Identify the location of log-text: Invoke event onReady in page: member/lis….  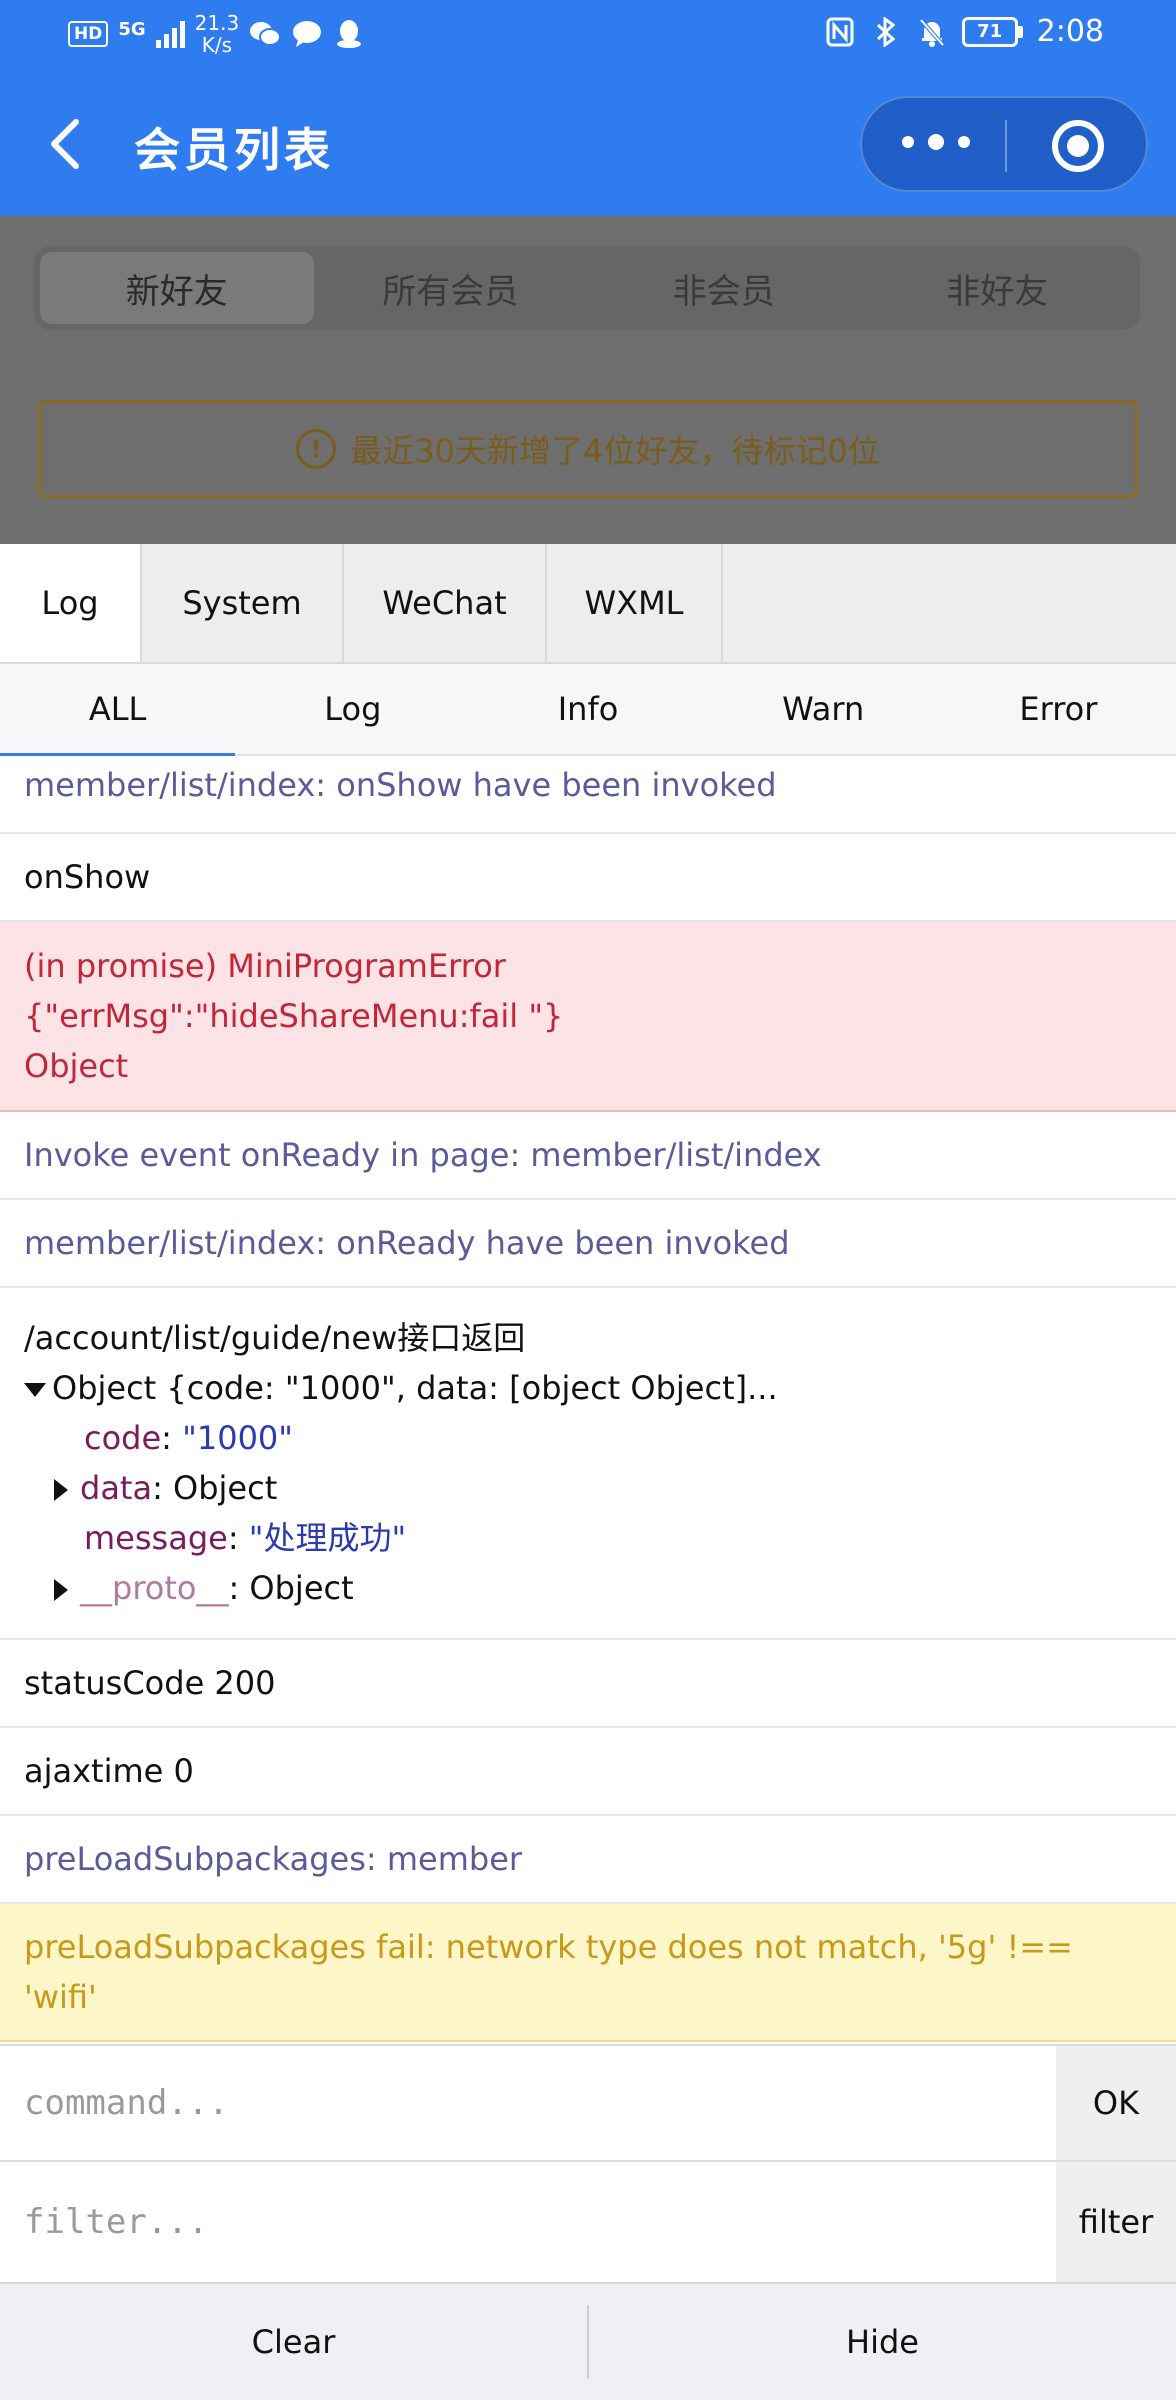
(423, 1155).